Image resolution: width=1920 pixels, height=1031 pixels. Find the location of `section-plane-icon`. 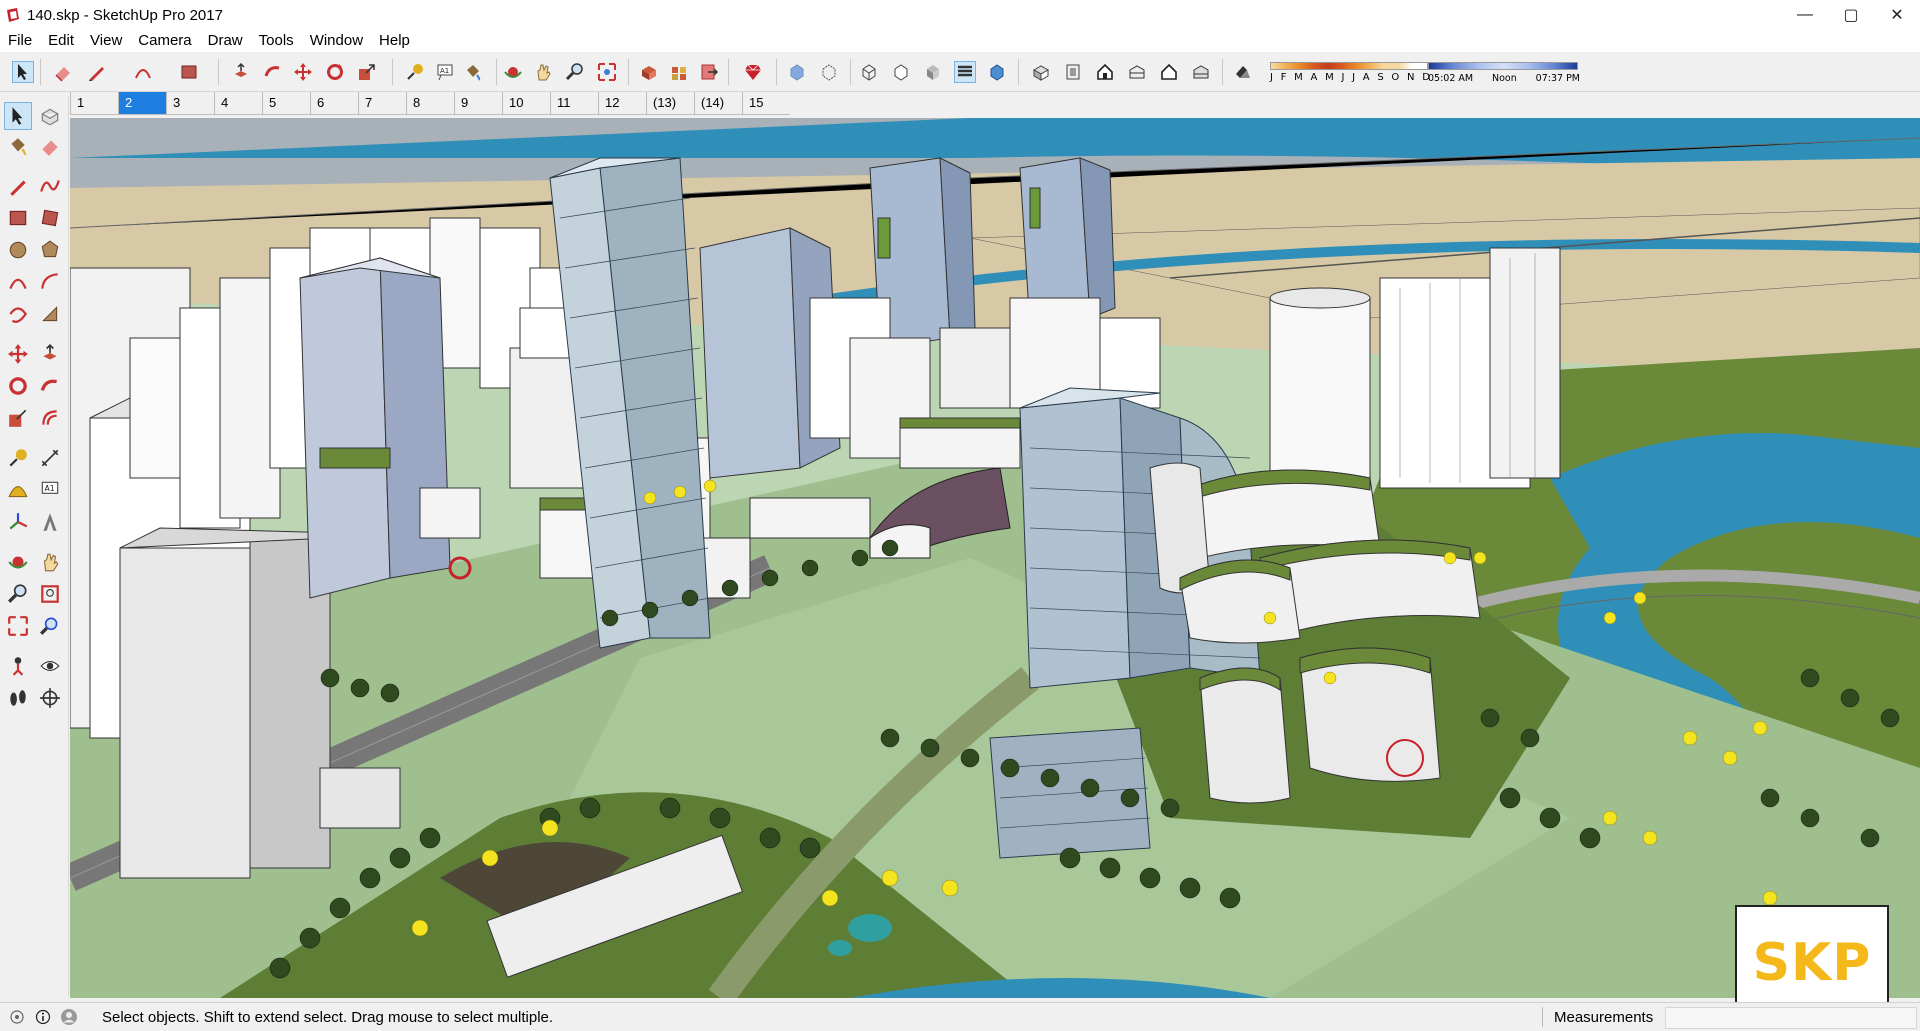

section-plane-icon is located at coordinates (50, 698).